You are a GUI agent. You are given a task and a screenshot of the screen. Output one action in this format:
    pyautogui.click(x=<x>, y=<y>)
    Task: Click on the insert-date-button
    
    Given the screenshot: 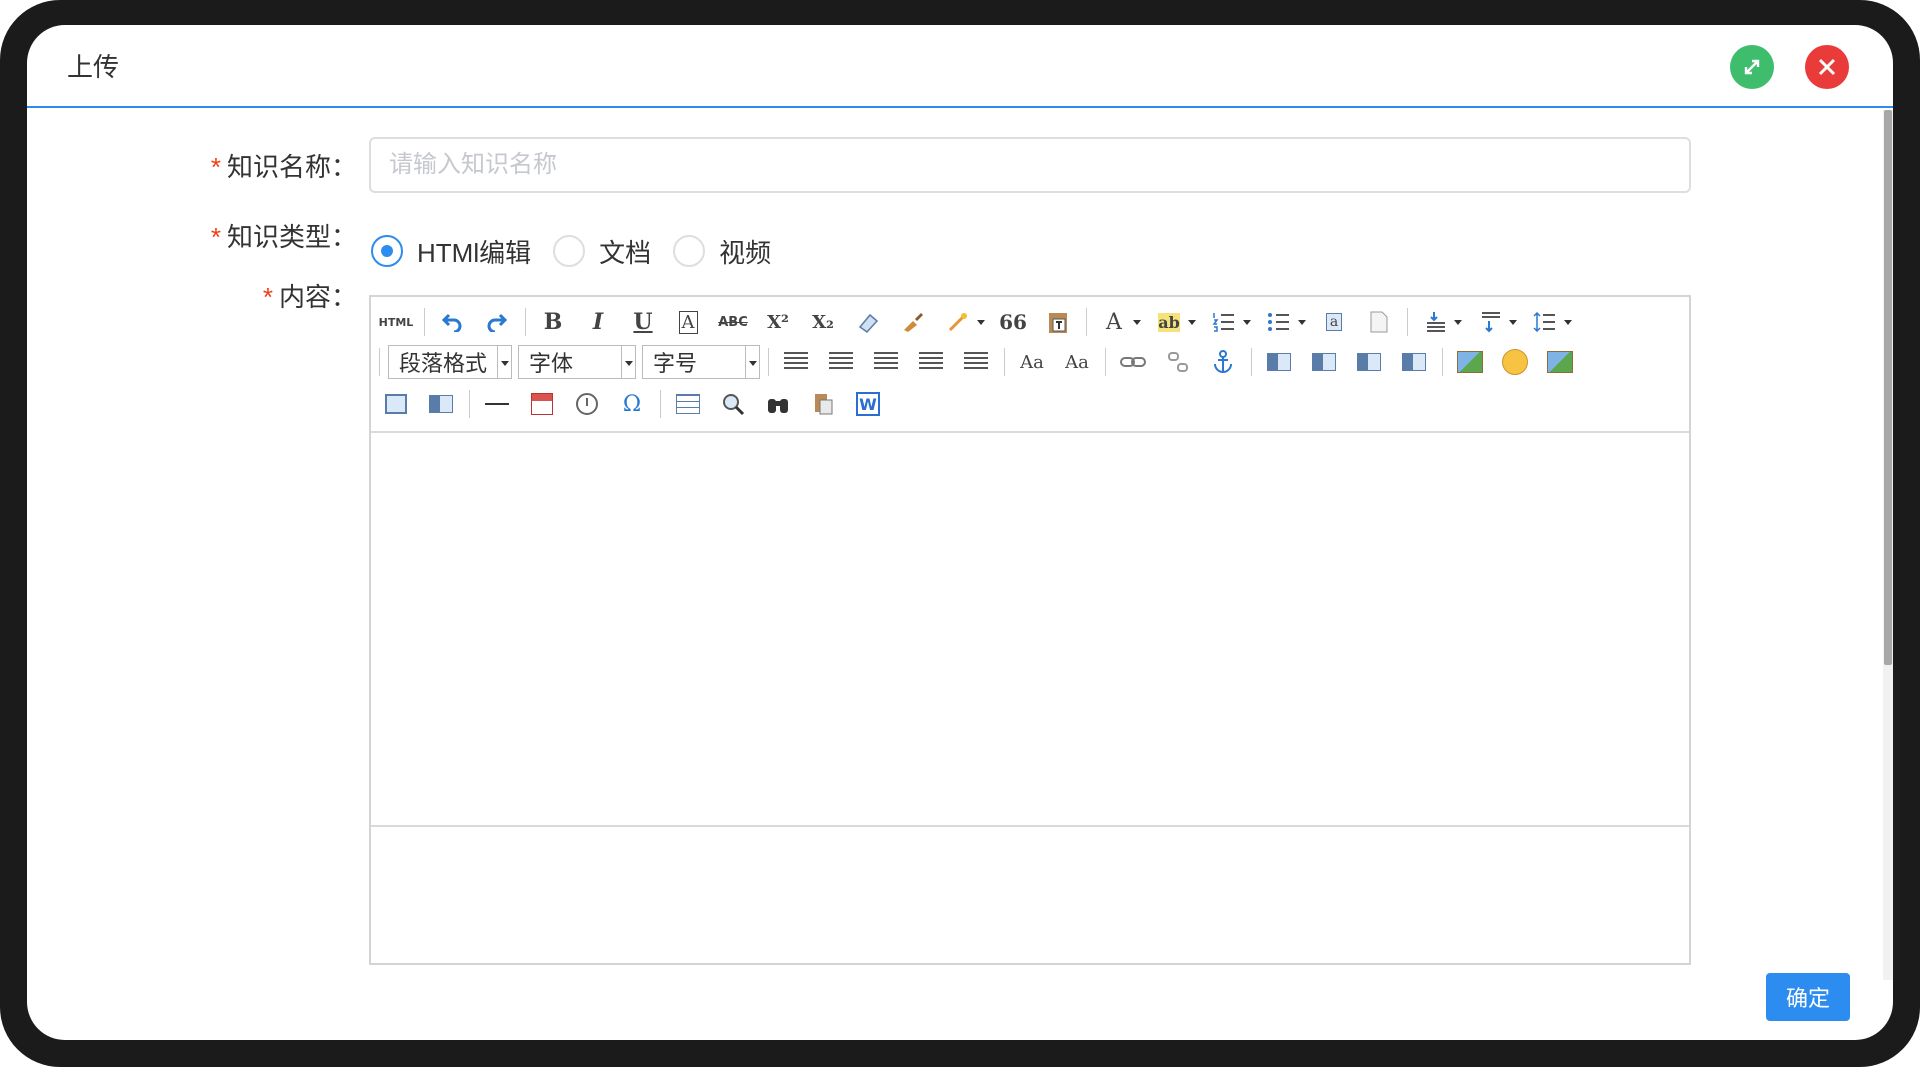 What is the action you would take?
    pyautogui.click(x=542, y=404)
    